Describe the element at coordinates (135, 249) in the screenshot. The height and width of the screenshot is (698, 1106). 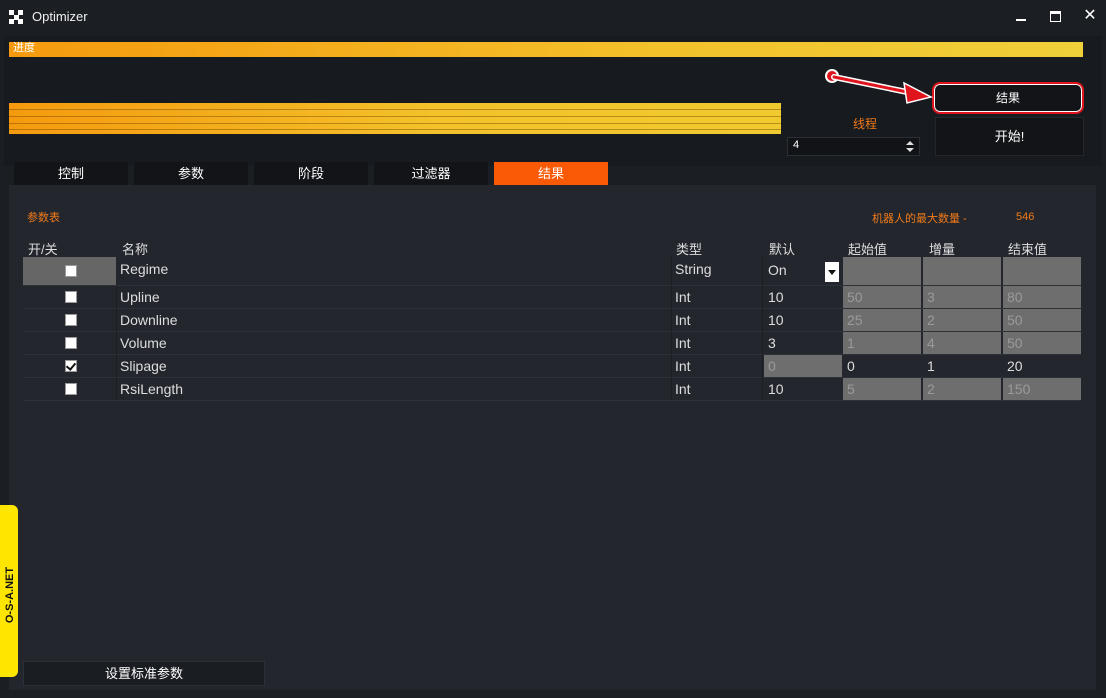
I see `header-name: 名称` at that location.